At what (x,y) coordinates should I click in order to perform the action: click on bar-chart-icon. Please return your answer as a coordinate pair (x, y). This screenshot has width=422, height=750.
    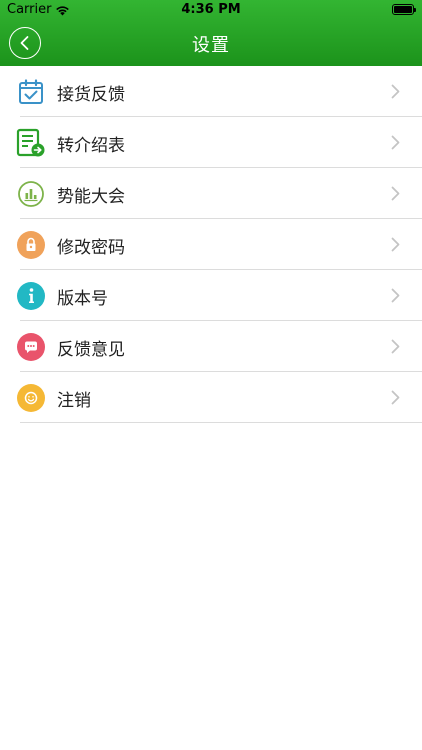
    Looking at the image, I should click on (31, 194).